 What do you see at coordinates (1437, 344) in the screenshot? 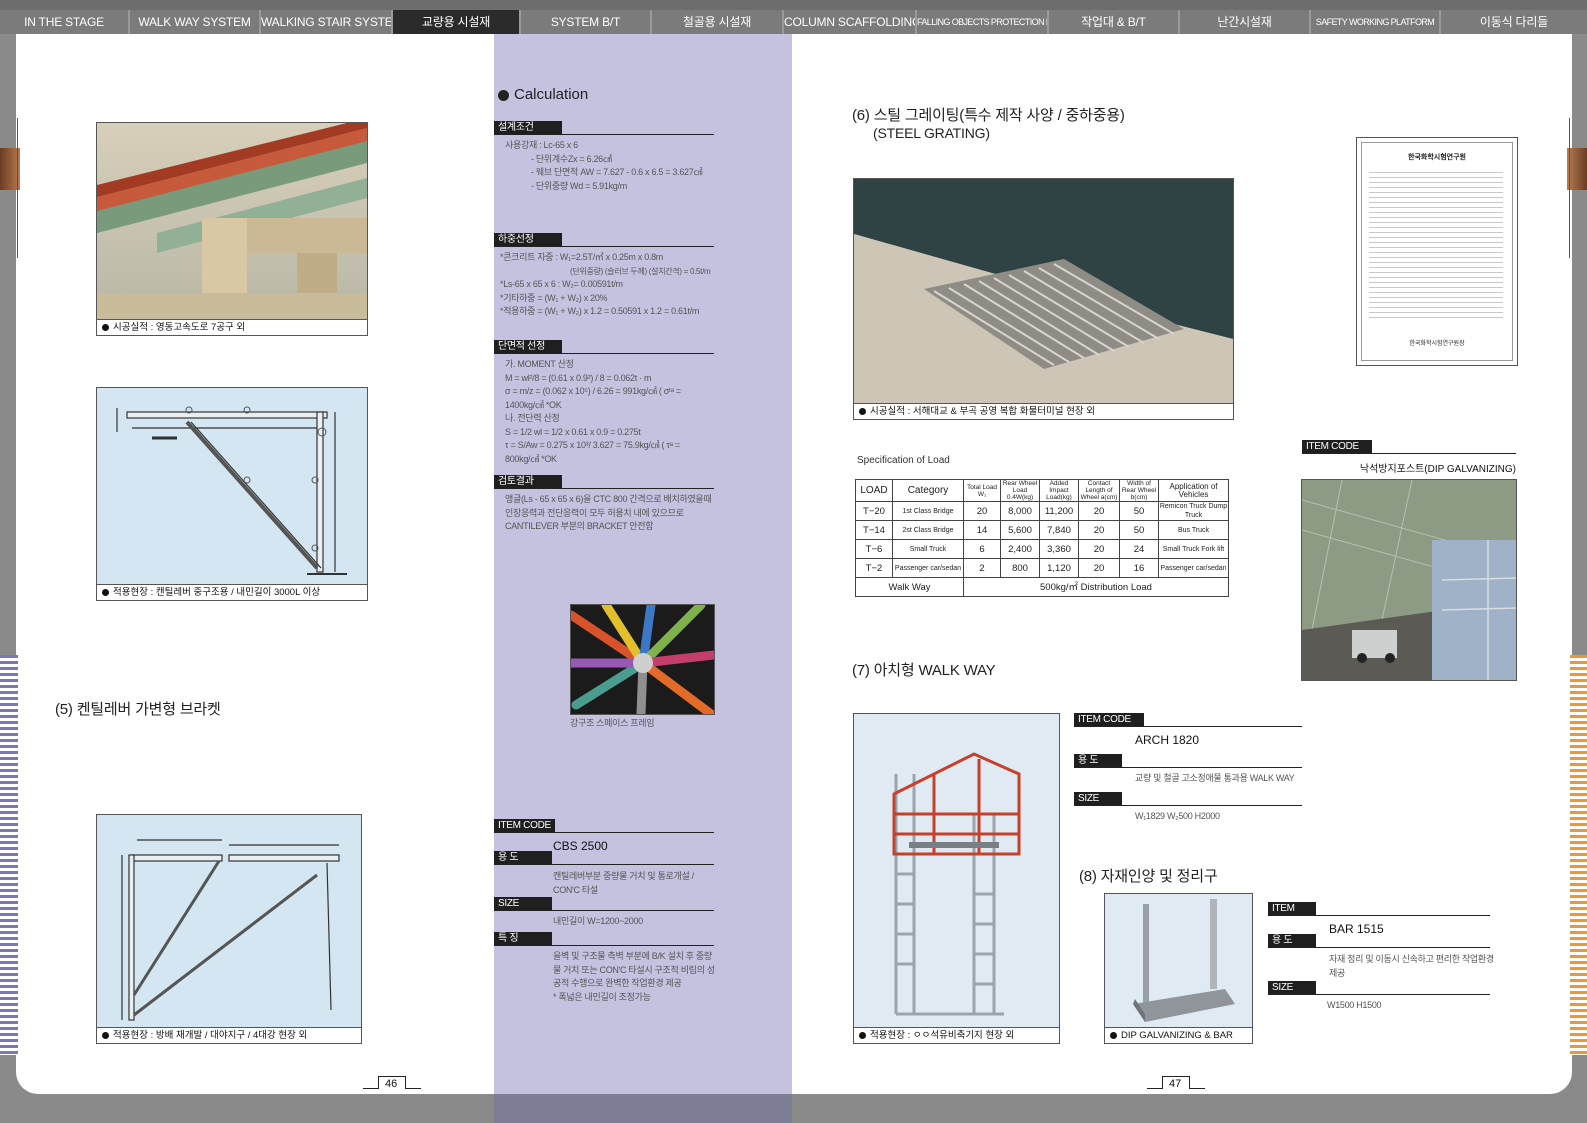
I see `certificate-footer: 한국화학시험연구원장` at bounding box center [1437, 344].